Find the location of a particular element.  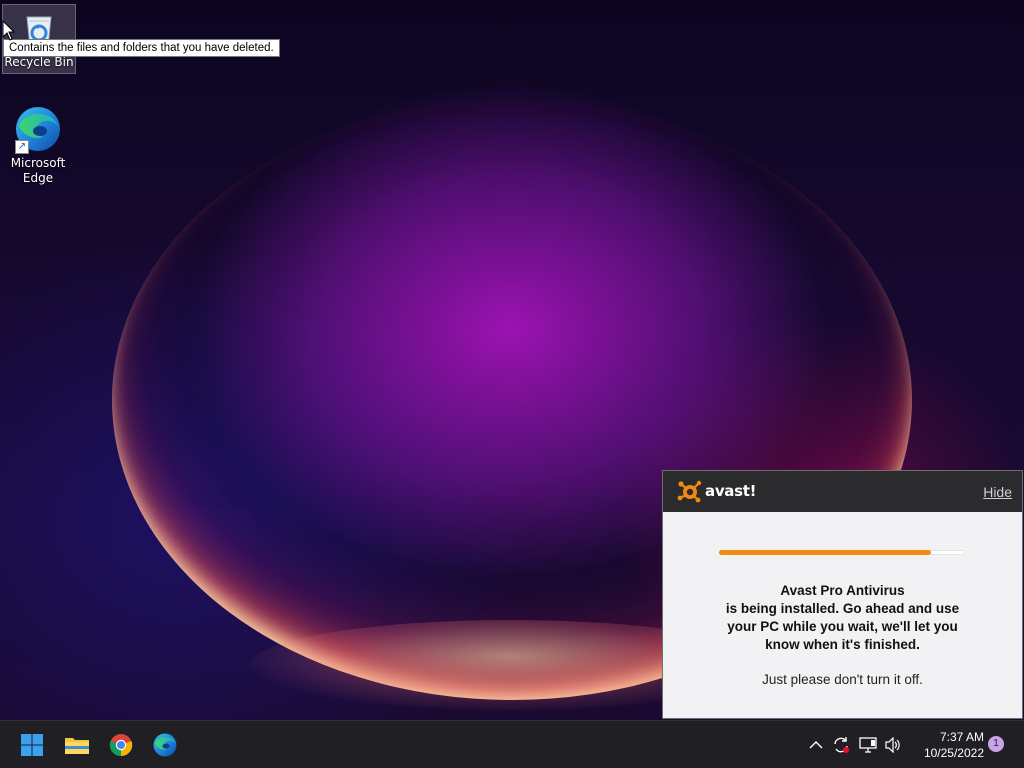

edge-icon is located at coordinates (165, 745).